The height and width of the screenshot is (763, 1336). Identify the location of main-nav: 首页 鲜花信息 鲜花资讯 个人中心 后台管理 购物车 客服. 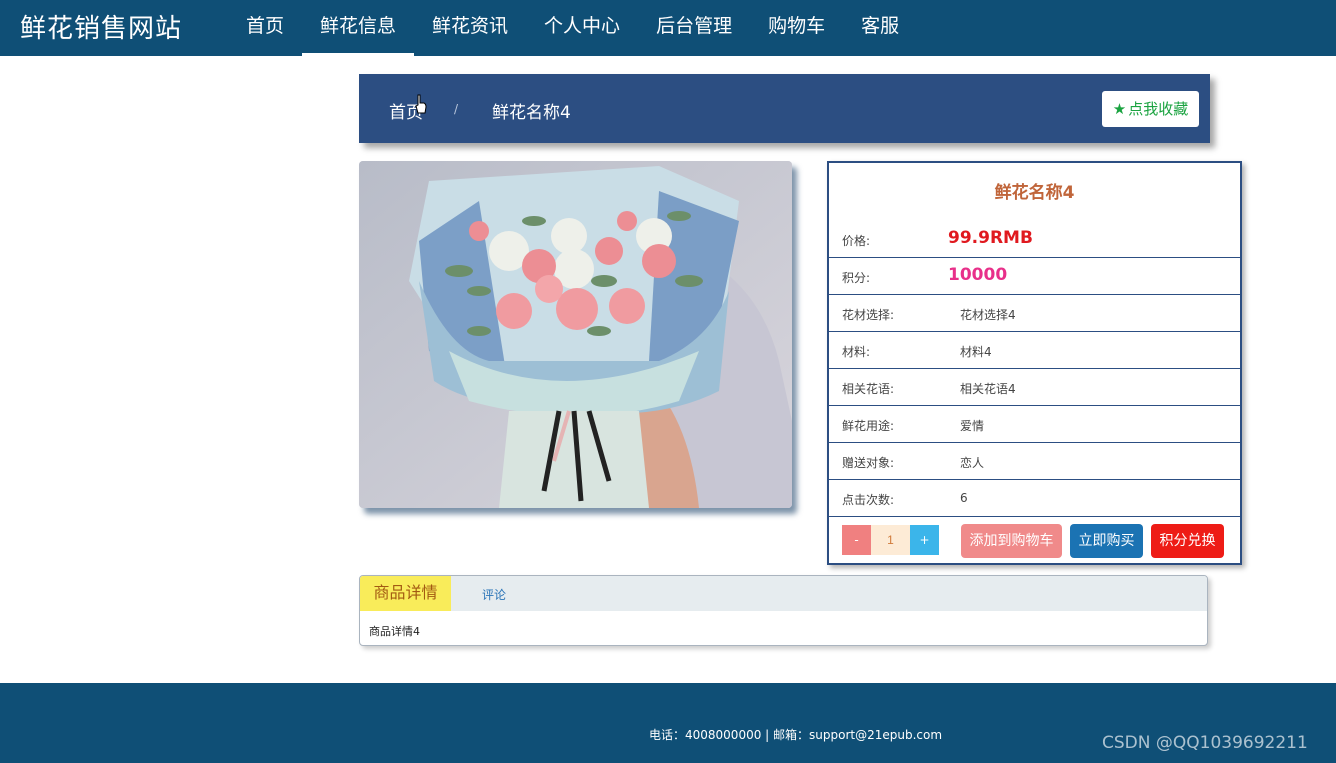
(572, 28).